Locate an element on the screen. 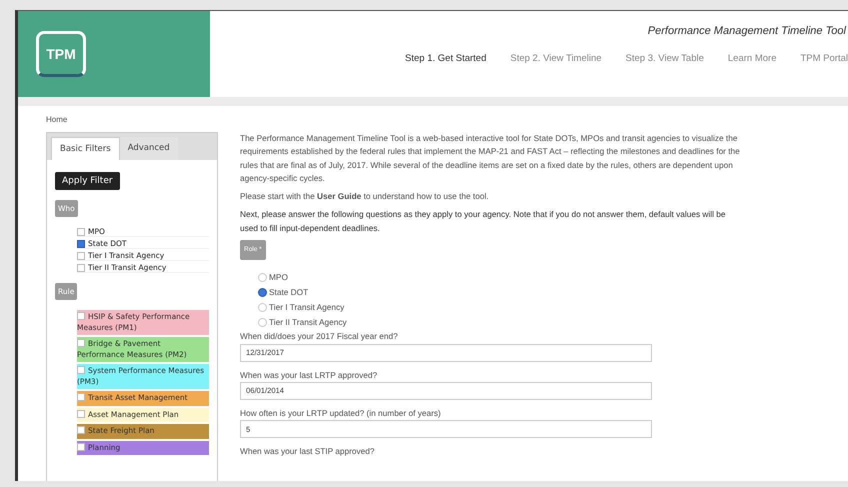  radio-label: MPO is located at coordinates (278, 277).